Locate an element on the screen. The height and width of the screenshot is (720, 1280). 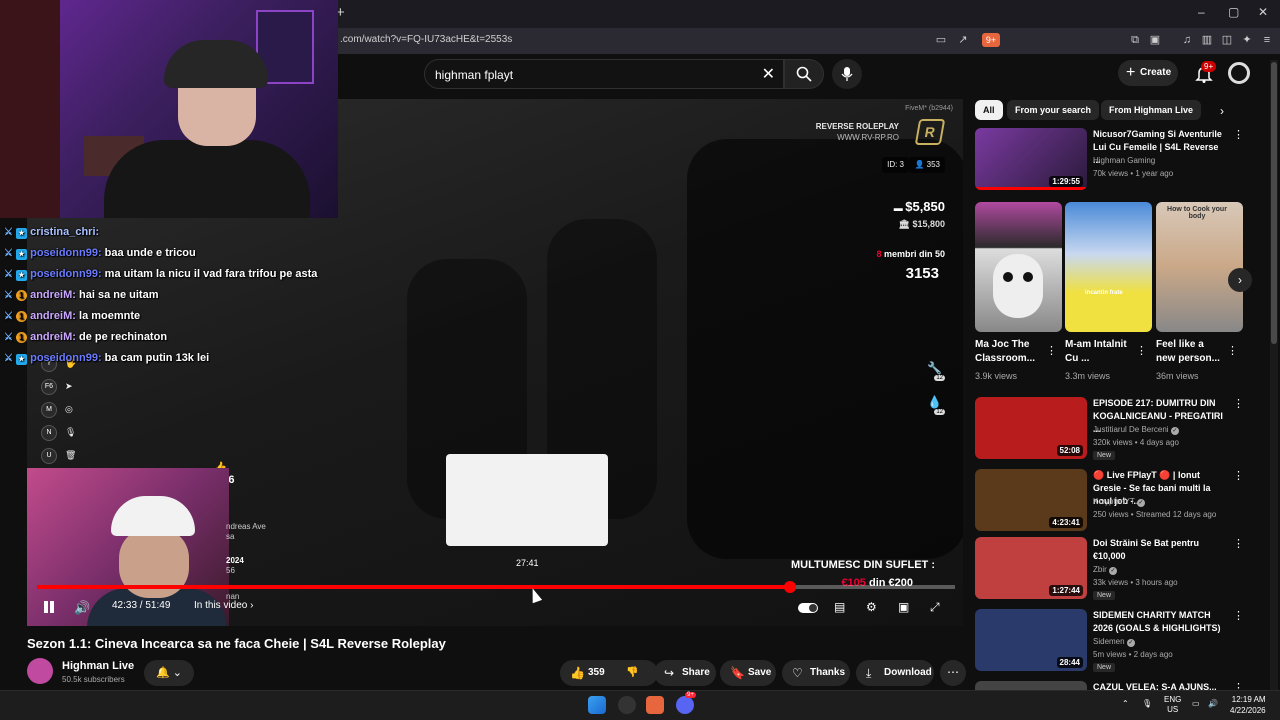
subscribed-notifications-button: 🔔 ⌄ is located at coordinates (169, 673).